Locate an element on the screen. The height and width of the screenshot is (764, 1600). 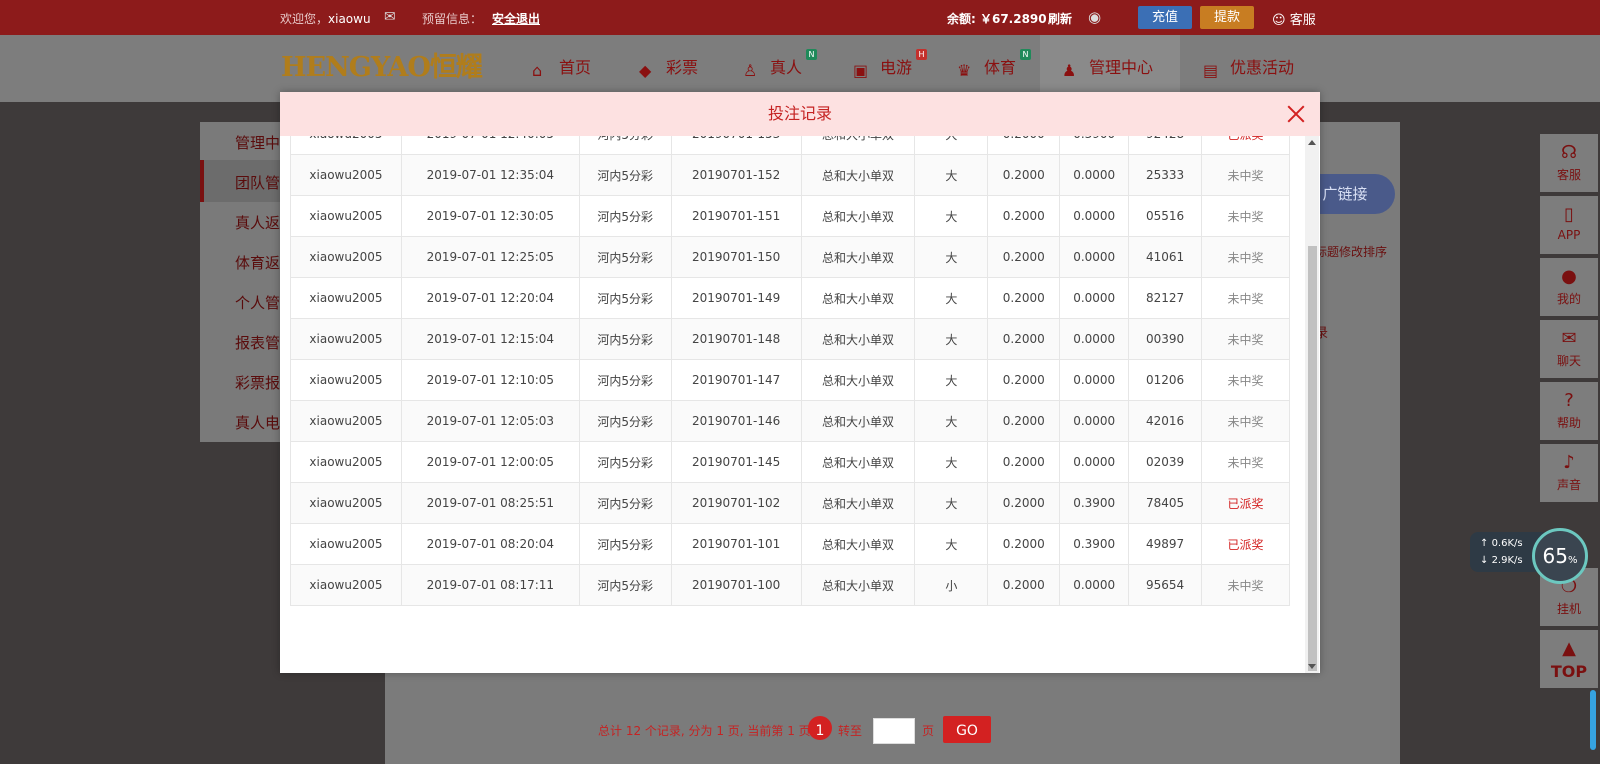
scroll-thumb is located at coordinates (1312, 458).